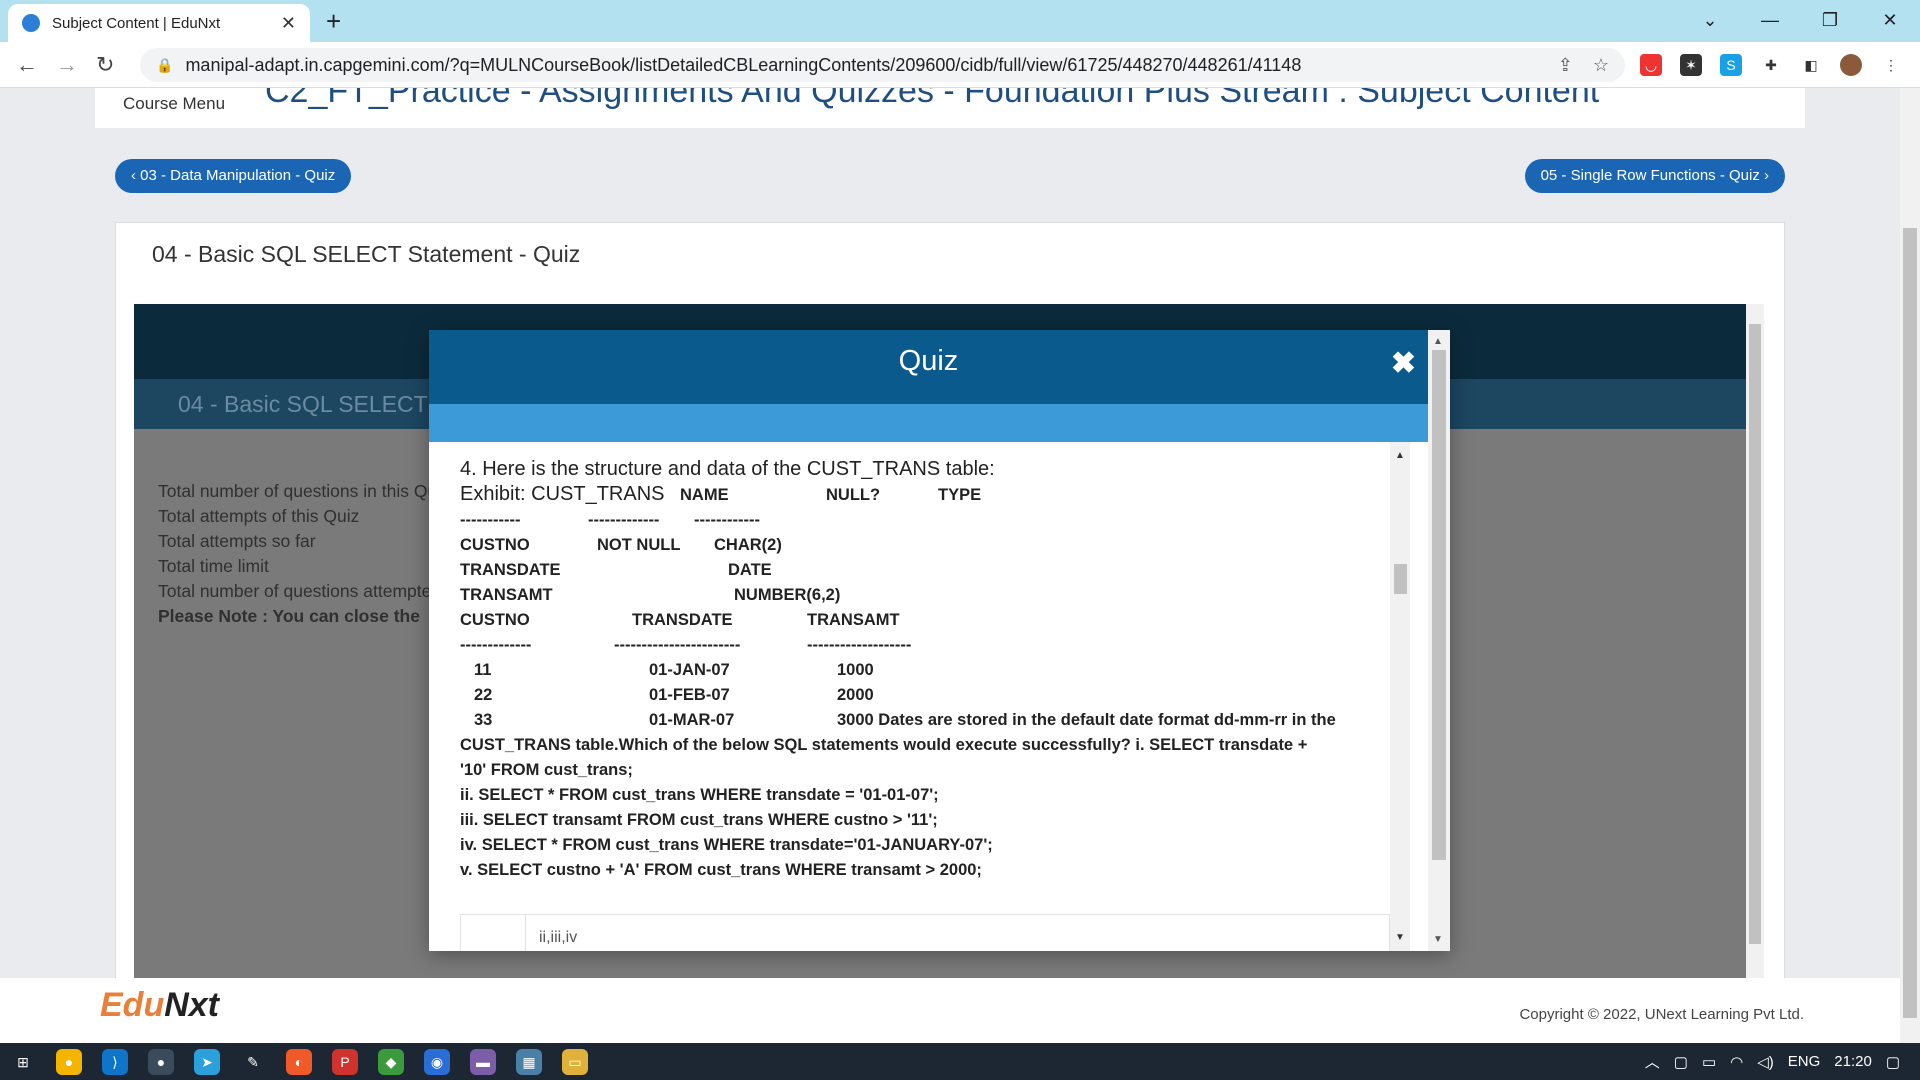  Describe the element at coordinates (366, 254) in the screenshot. I see `page-title: 04 - Basic SQL SELECT Statement - Quiz` at that location.